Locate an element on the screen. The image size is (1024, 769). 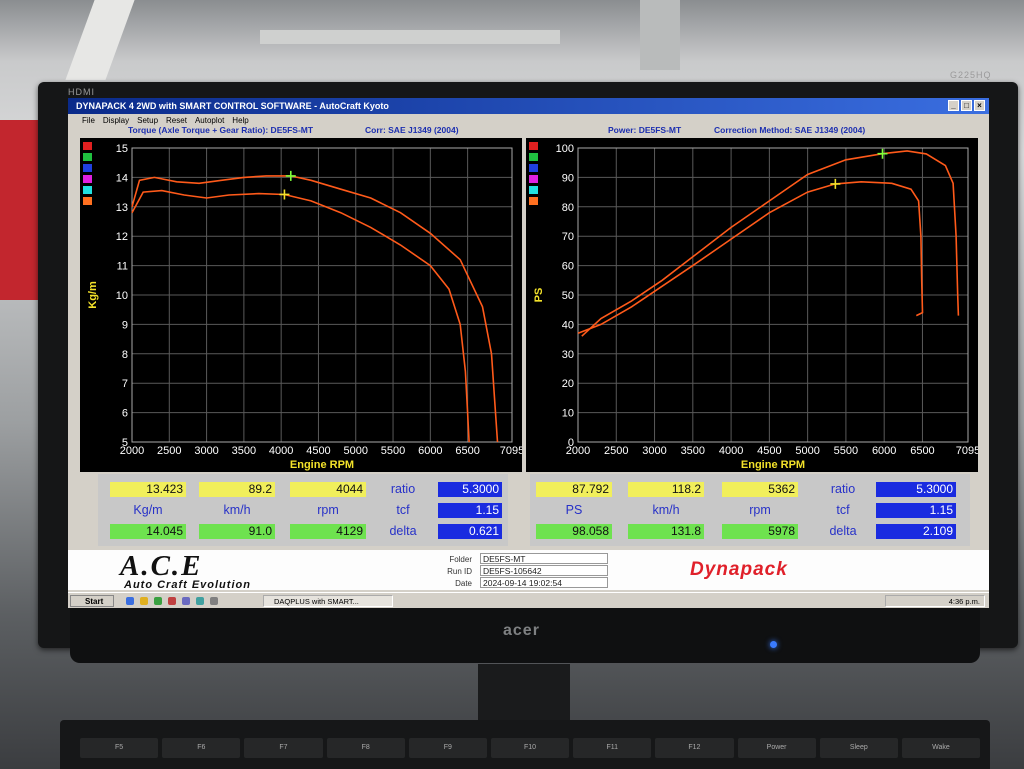
power-value-1: 87.792 is located at coordinates (574, 489).